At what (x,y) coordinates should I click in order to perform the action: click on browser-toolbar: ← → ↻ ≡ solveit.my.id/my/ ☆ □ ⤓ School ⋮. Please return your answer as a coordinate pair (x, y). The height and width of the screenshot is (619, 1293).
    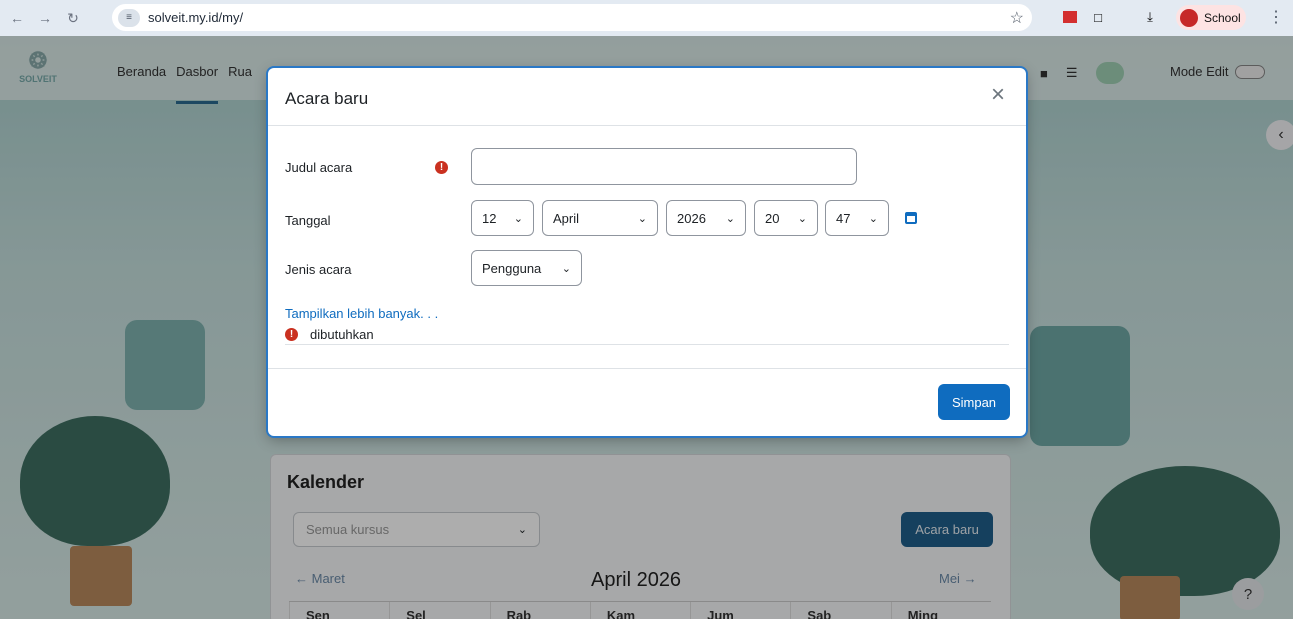
    Looking at the image, I should click on (646, 18).